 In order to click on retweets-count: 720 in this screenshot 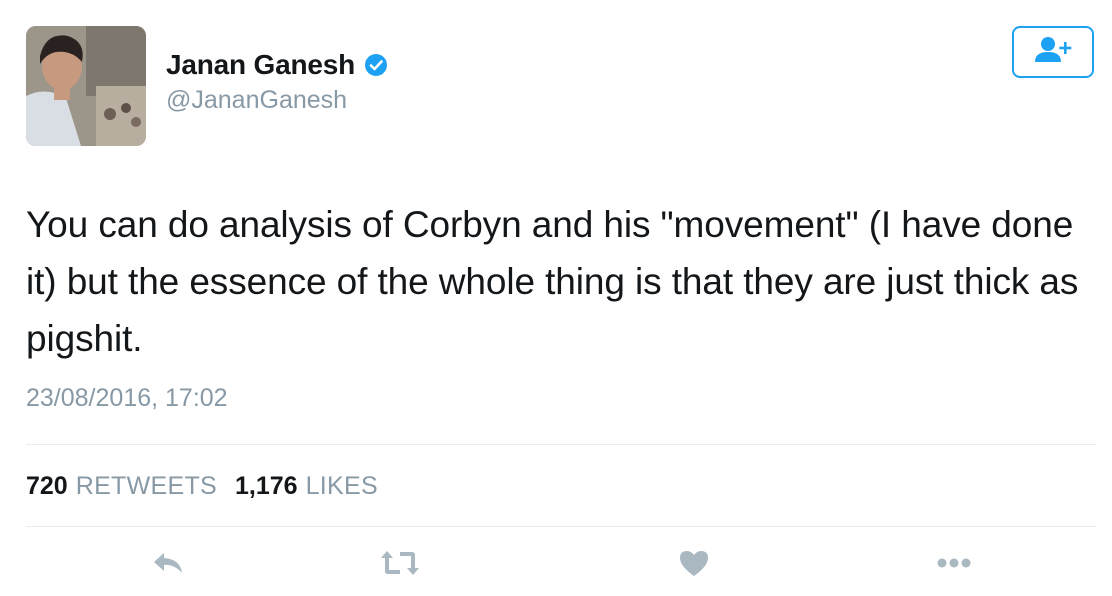, I will do `click(47, 486)`.